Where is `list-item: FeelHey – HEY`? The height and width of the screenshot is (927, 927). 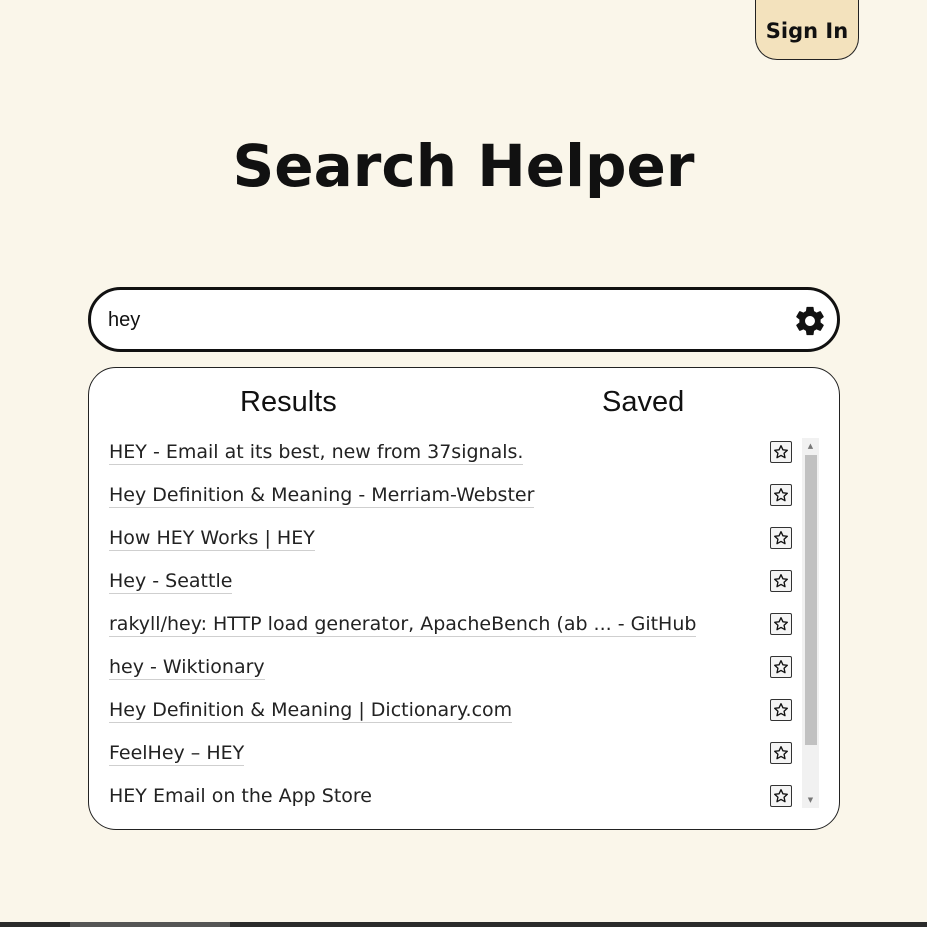
list-item: FeelHey – HEY is located at coordinates (453, 760).